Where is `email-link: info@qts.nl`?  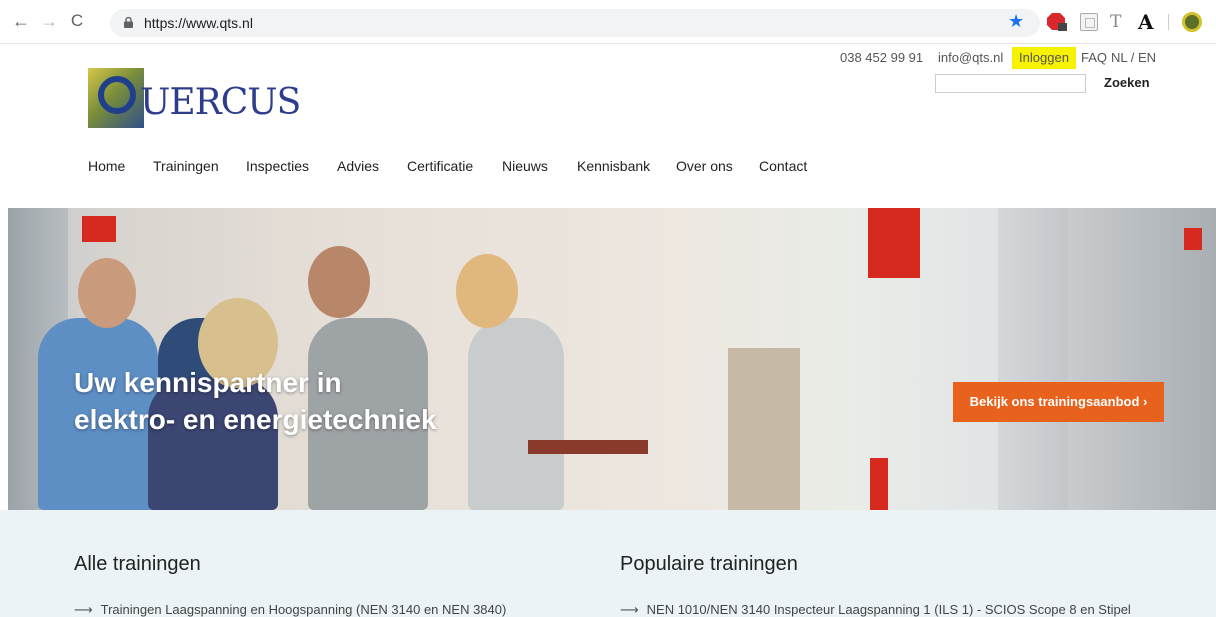
email-link: info@qts.nl is located at coordinates (970, 58).